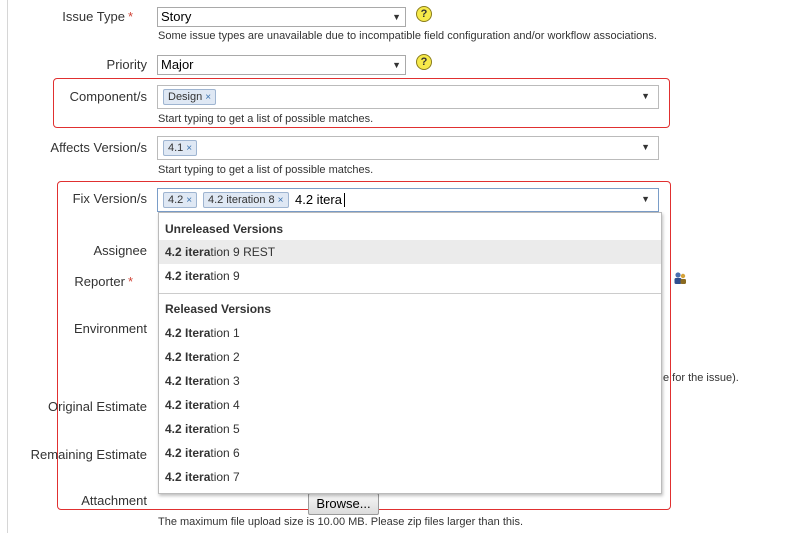 The image size is (785, 533). I want to click on fix-versions-label: Fix Version/s, so click(109, 198).